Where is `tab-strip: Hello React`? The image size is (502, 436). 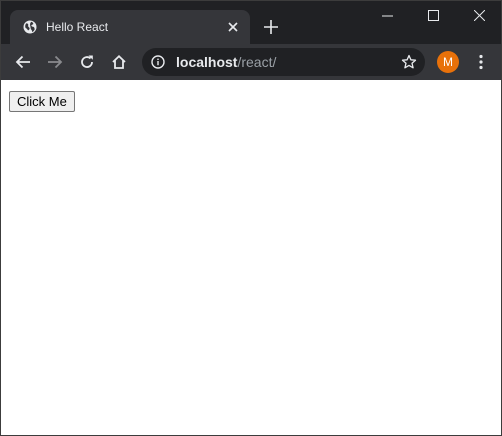
tab-strip: Hello React is located at coordinates (251, 22).